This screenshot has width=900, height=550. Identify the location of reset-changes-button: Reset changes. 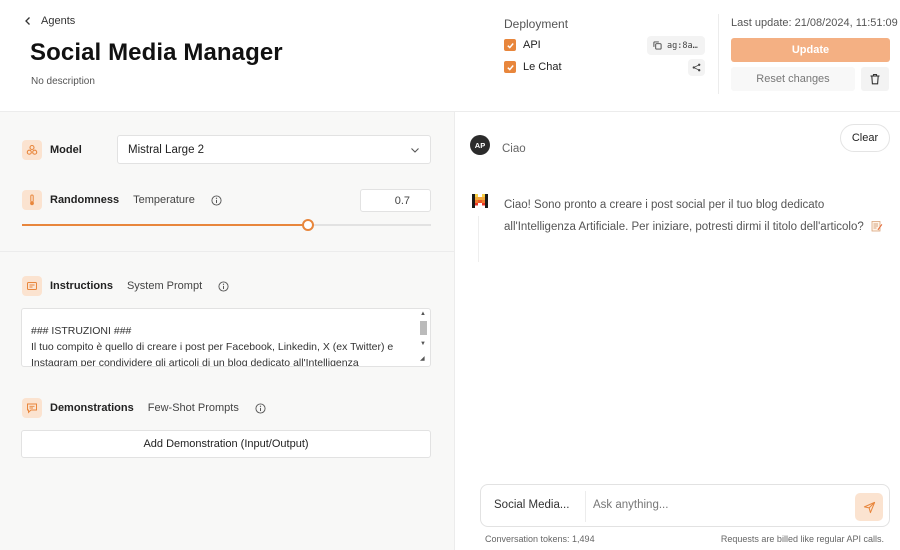
(793, 79).